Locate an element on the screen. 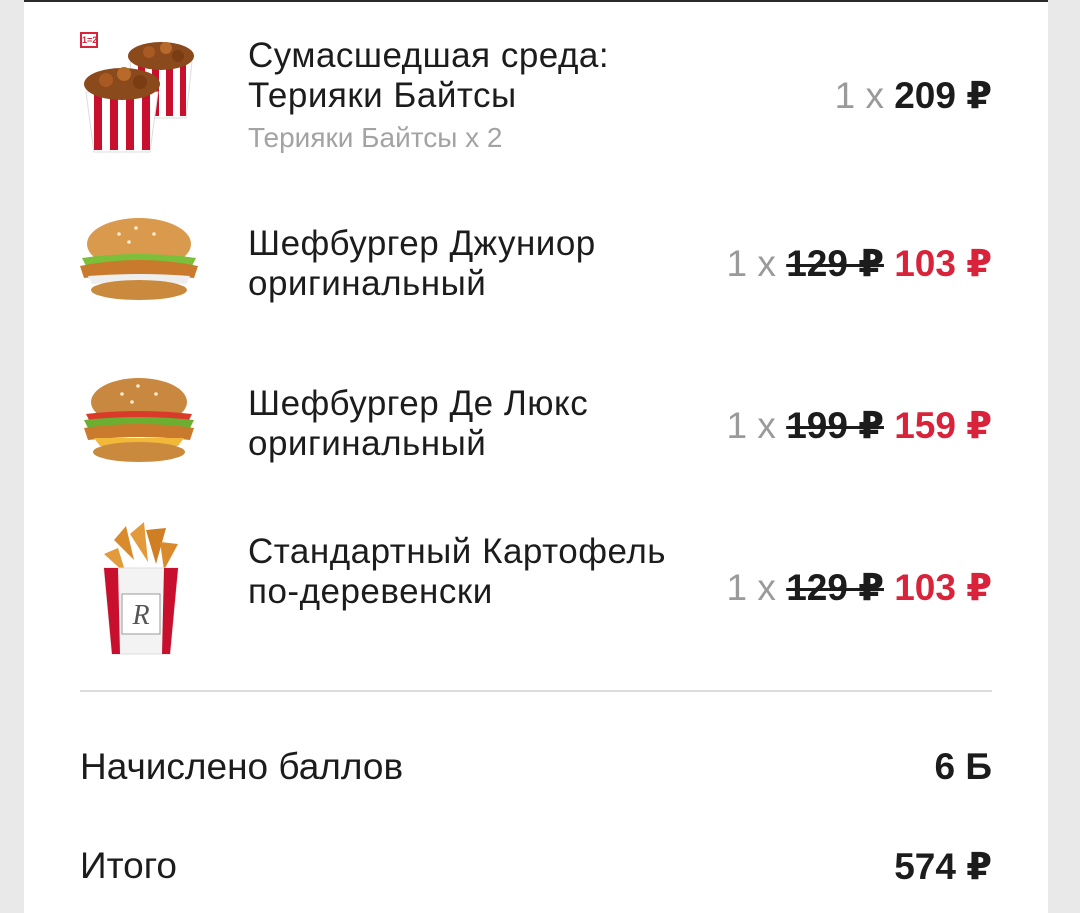  points-value: 6 Б is located at coordinates (963, 766).